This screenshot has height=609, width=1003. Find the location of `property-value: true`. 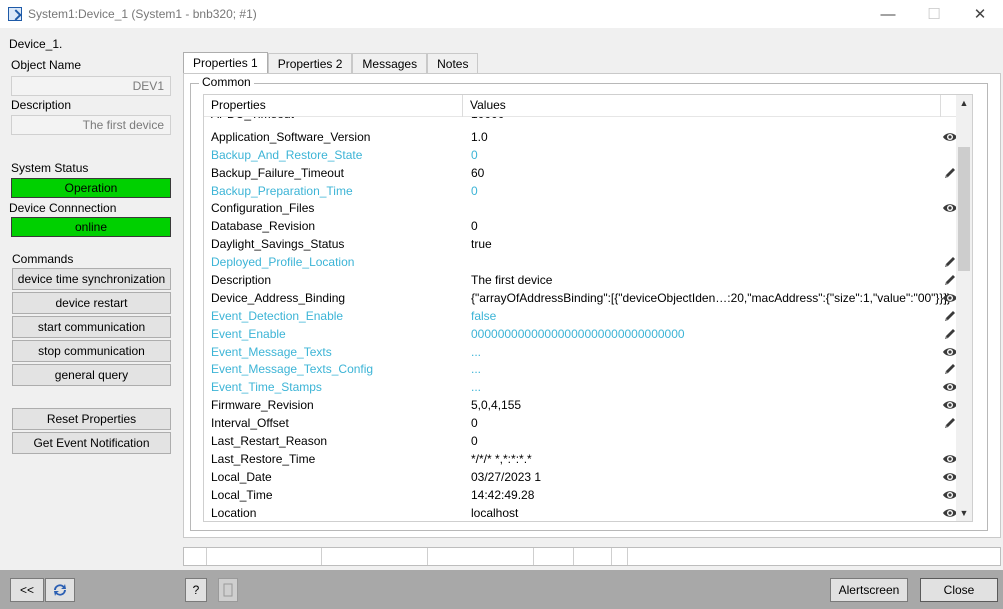

property-value: true is located at coordinates (481, 244).